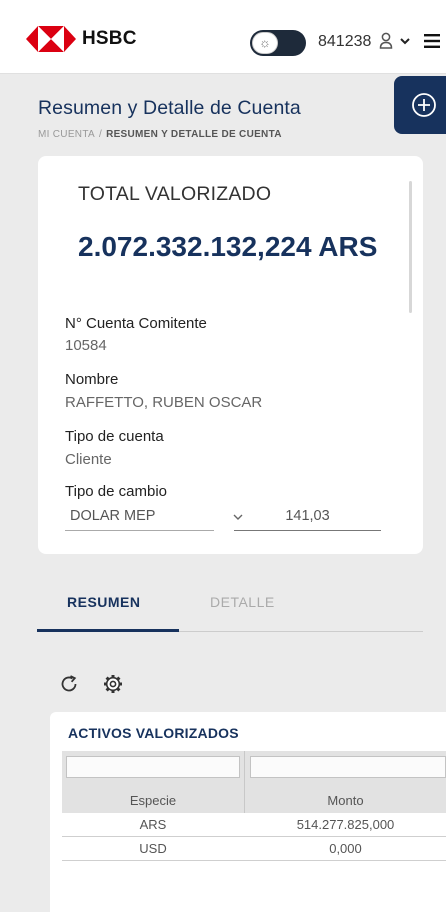  I want to click on add-button, so click(420, 105).